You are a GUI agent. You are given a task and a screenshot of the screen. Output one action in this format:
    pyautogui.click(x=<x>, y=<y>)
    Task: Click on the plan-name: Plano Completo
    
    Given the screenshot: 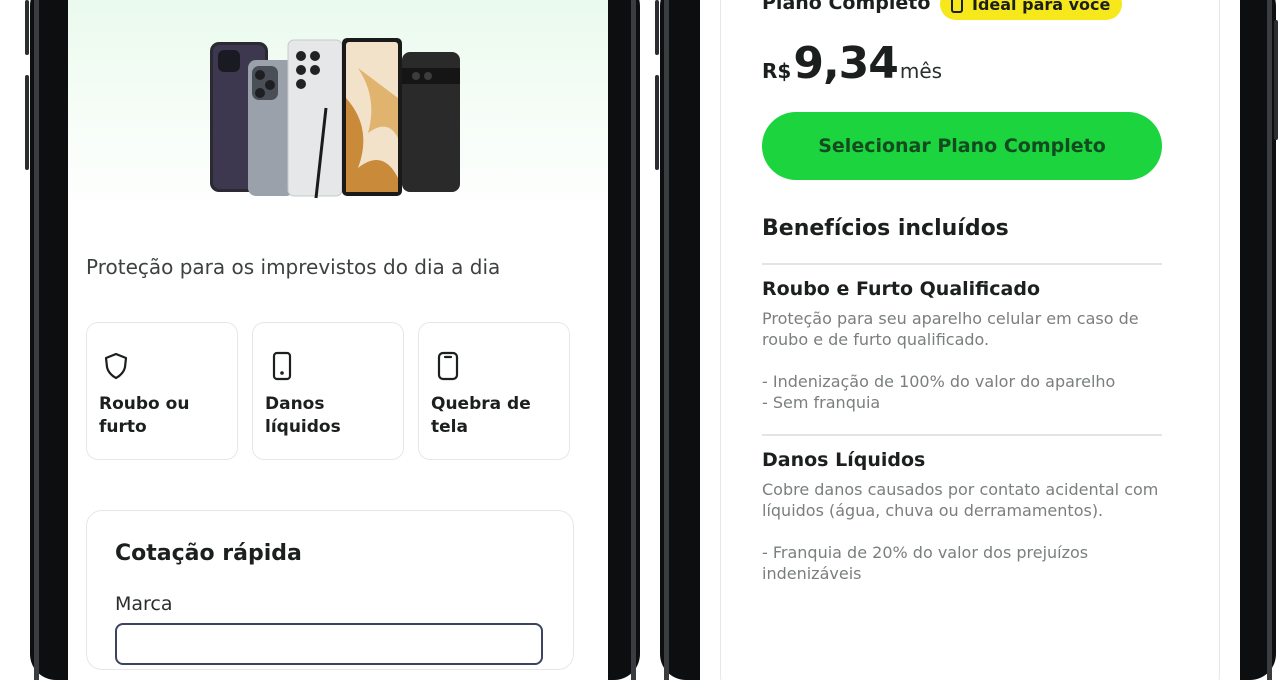 What is the action you would take?
    pyautogui.click(x=846, y=7)
    